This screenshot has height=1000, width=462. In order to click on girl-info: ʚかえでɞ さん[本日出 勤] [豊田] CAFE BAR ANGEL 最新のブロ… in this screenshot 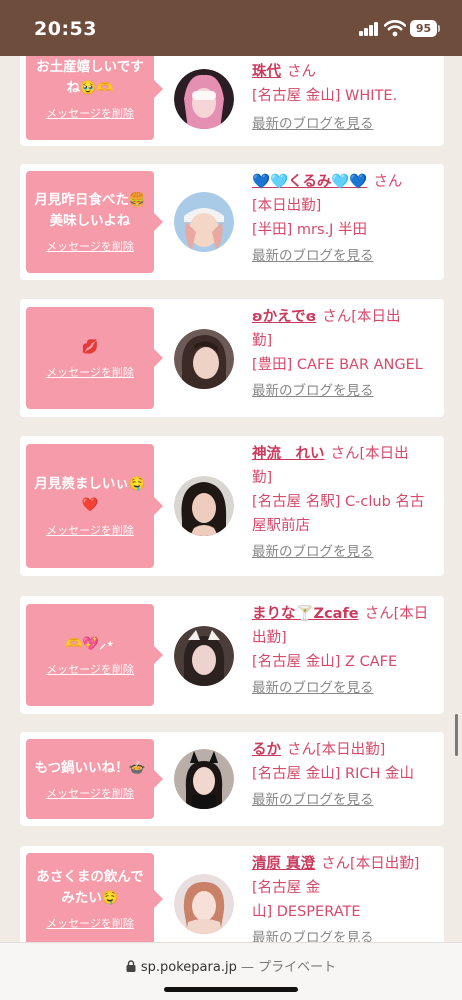, I will do `click(345, 354)`.